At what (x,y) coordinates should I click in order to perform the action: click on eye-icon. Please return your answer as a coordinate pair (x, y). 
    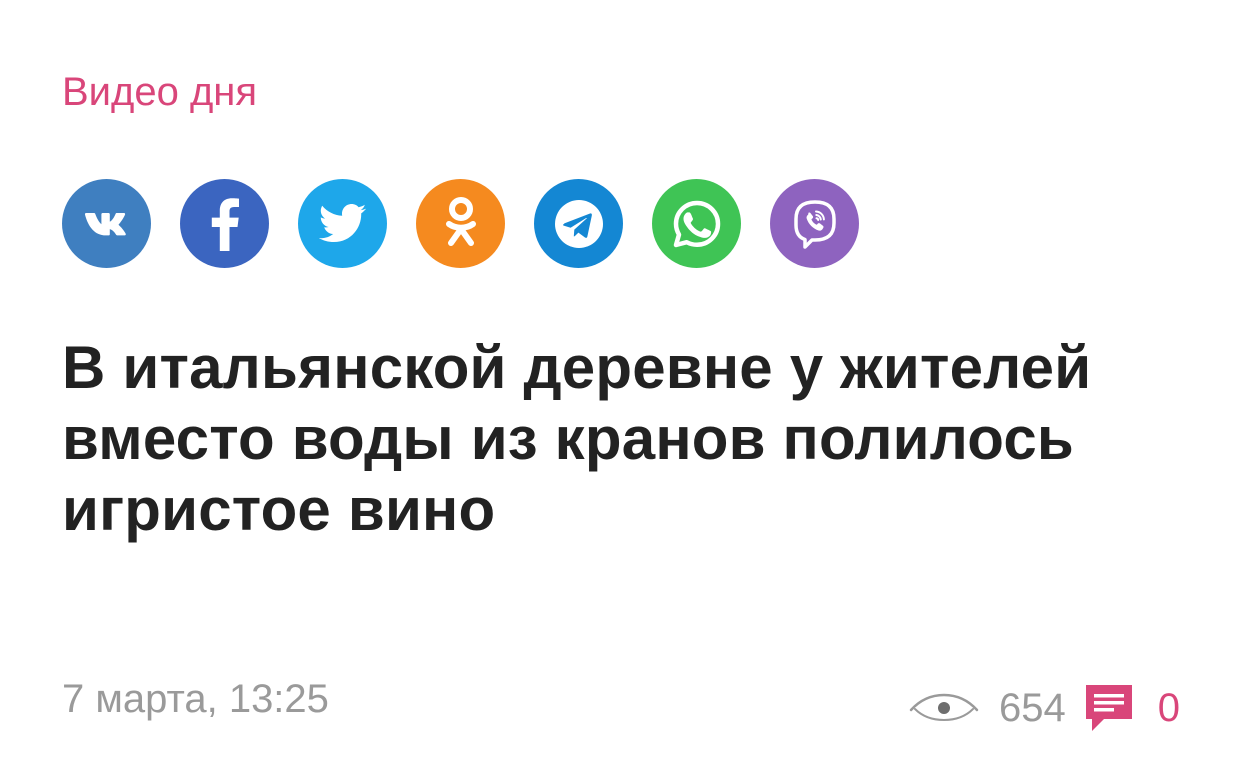
    Looking at the image, I should click on (944, 708).